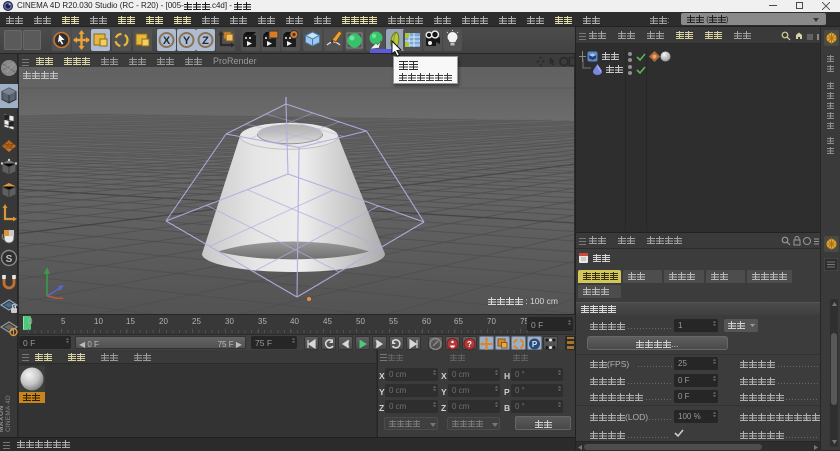 Image resolution: width=840 pixels, height=451 pixels. What do you see at coordinates (9, 259) in the screenshot?
I see `svg-text: S` at bounding box center [9, 259].